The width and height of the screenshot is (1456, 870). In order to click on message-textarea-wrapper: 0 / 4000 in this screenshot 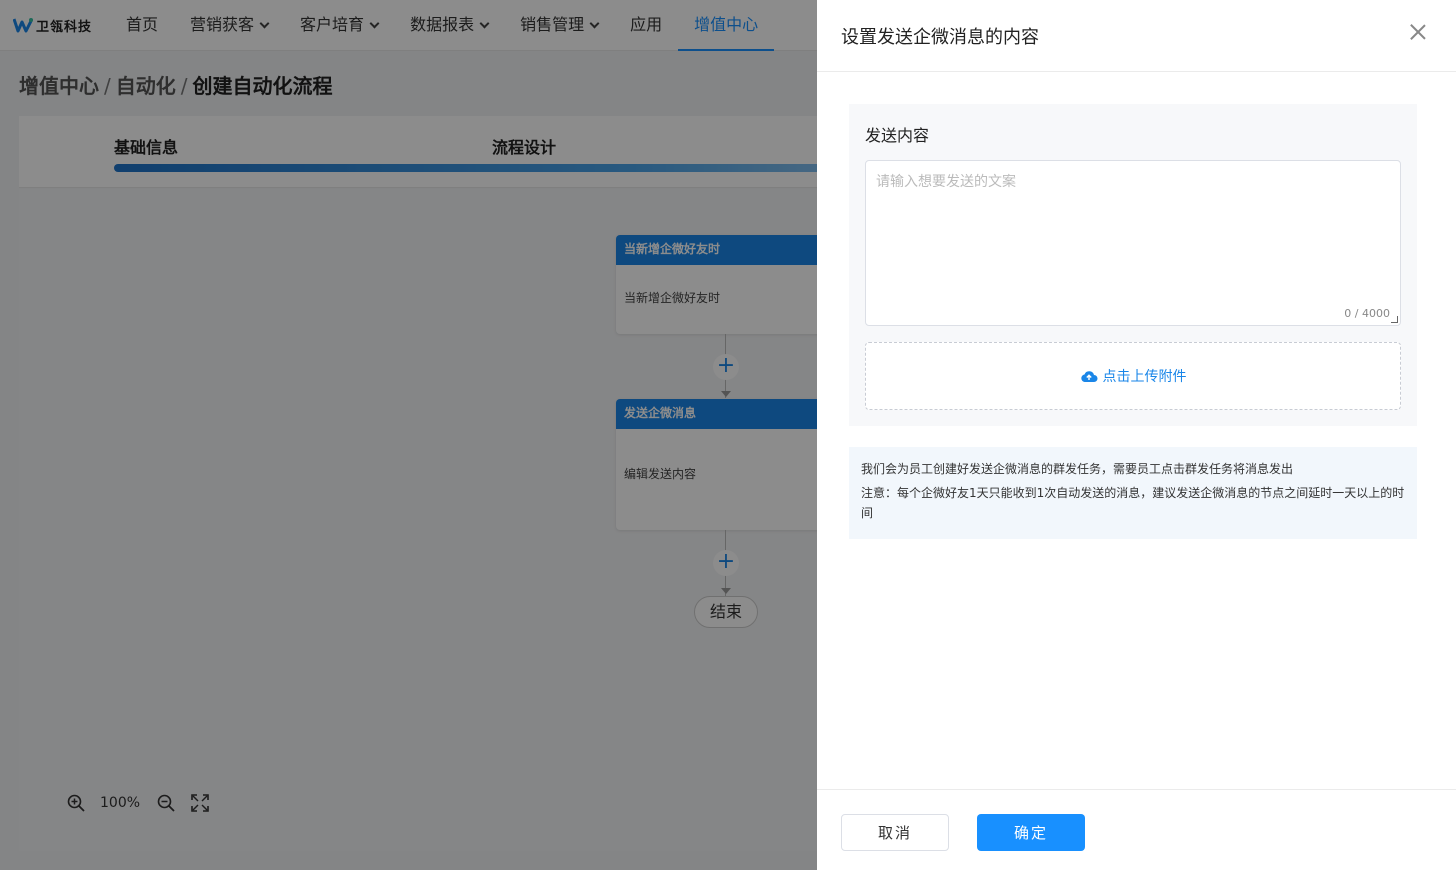, I will do `click(1133, 243)`.